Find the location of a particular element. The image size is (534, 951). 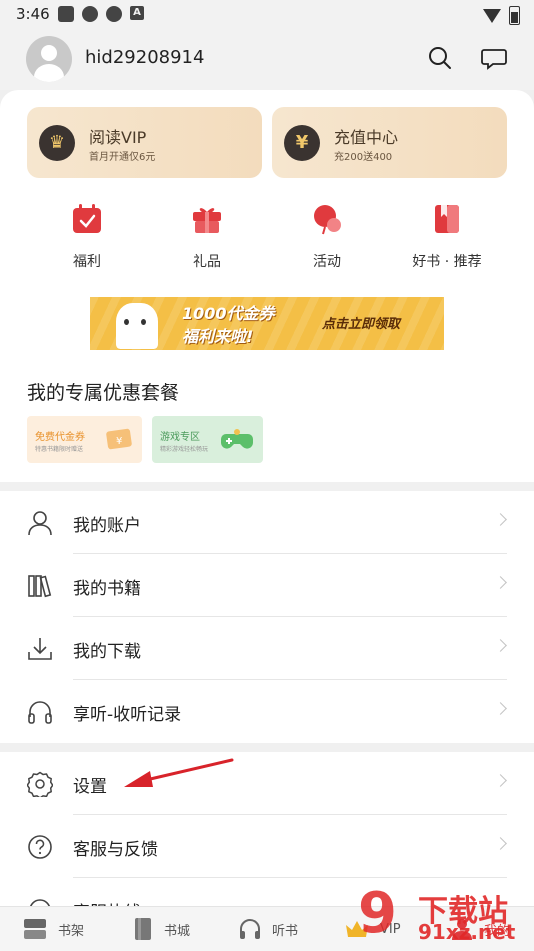

notification-square-icon is located at coordinates (66, 14).